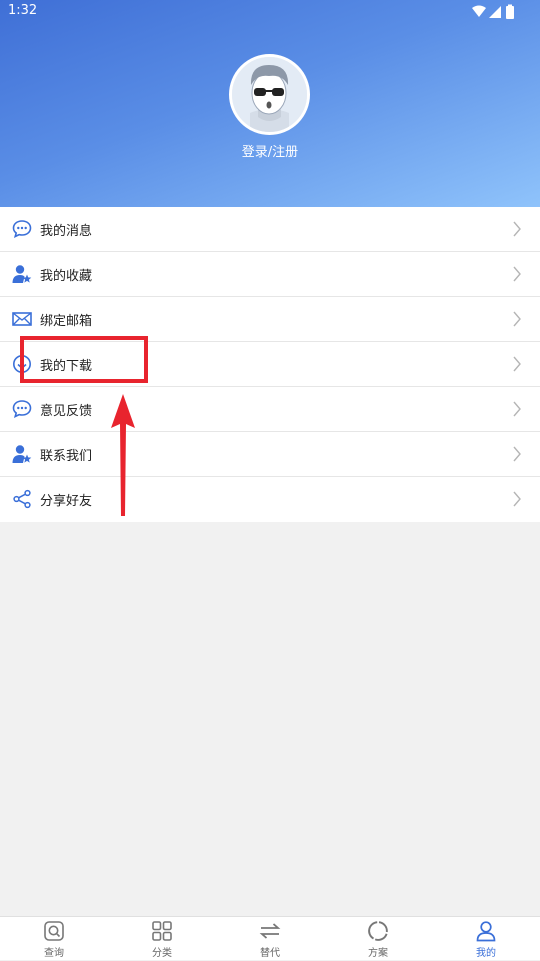 Image resolution: width=540 pixels, height=961 pixels. What do you see at coordinates (54, 931) in the screenshot?
I see `search-icon` at bounding box center [54, 931].